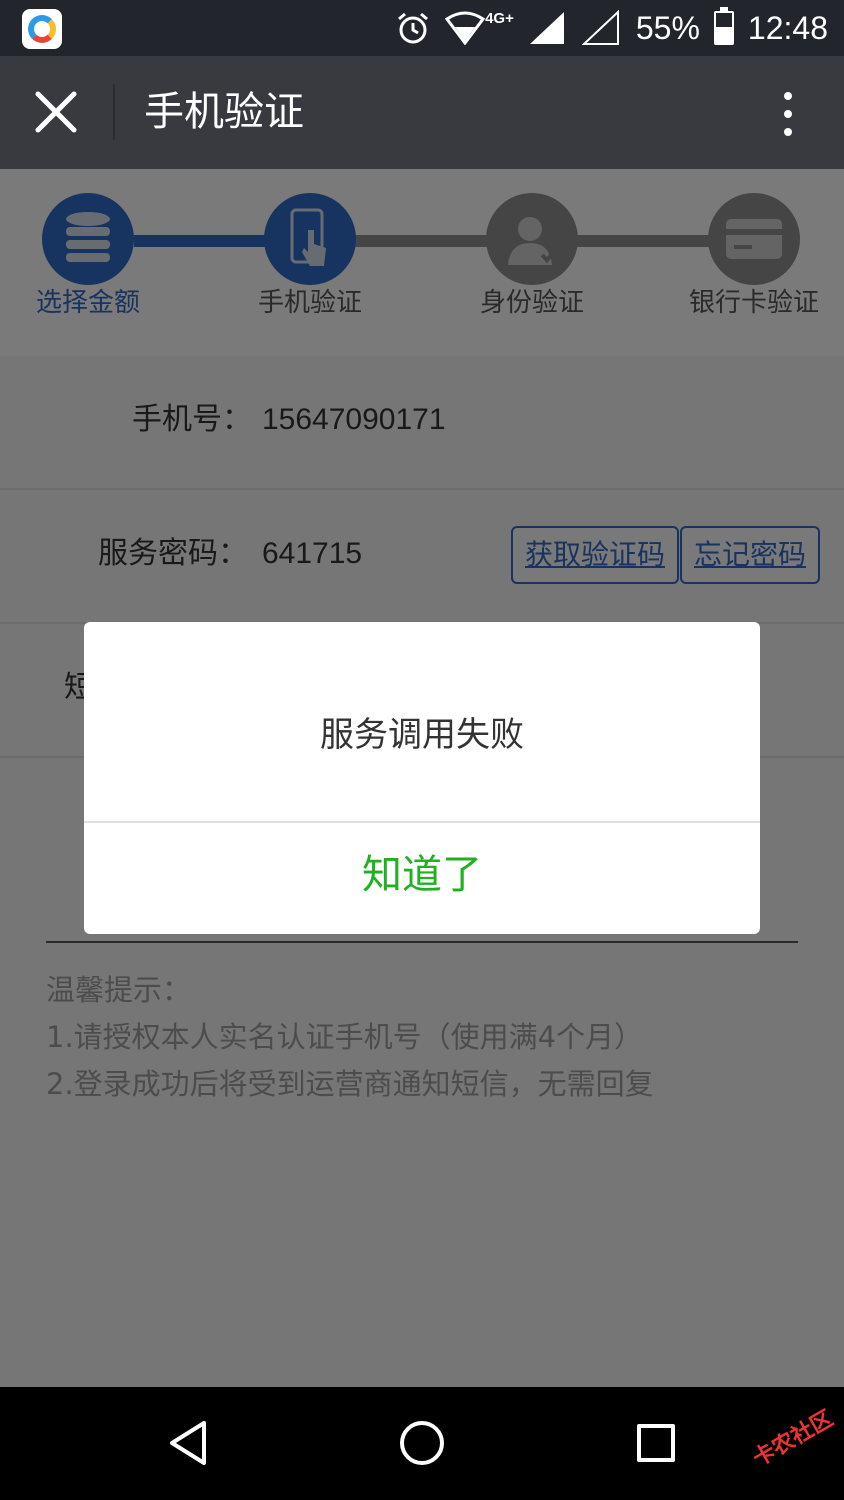 The image size is (844, 1500). Describe the element at coordinates (224, 112) in the screenshot. I see `page-title: 手机验证` at that location.